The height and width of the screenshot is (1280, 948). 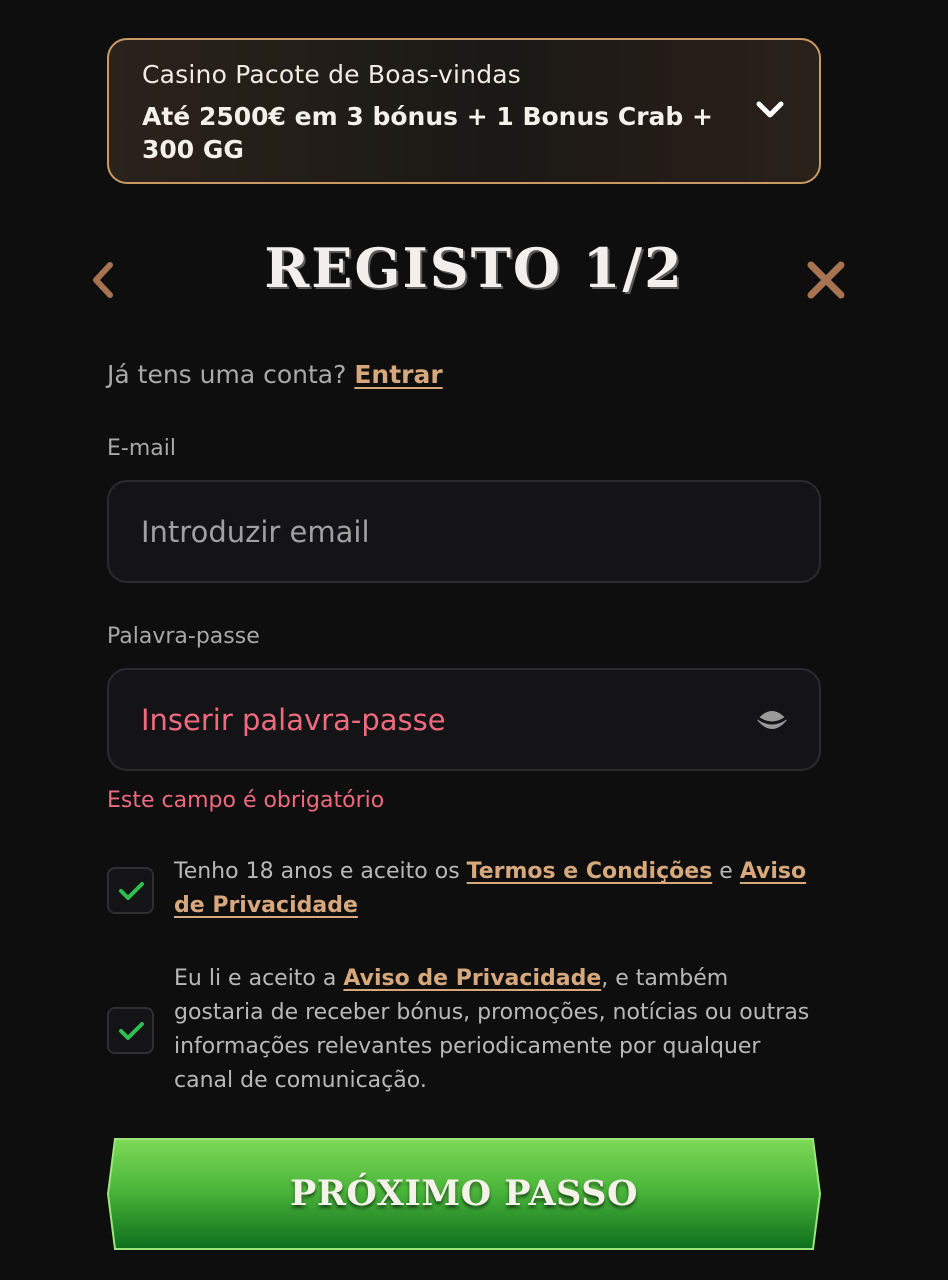 What do you see at coordinates (398, 374) in the screenshot?
I see `login-link: Entrar` at bounding box center [398, 374].